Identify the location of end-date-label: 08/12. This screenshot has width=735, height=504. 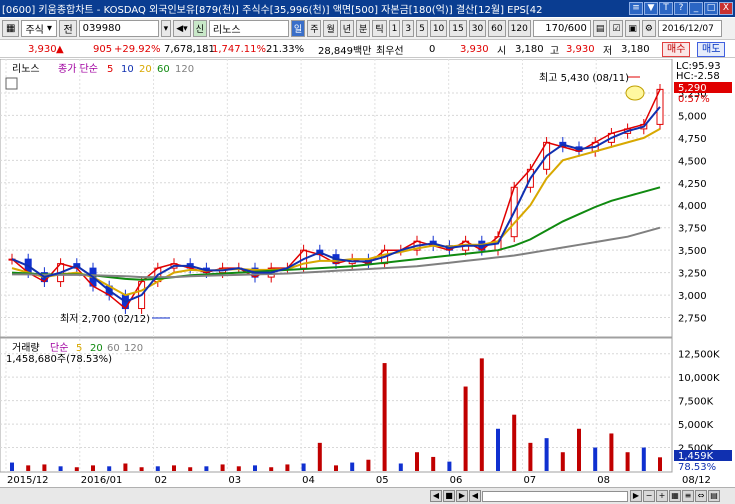
(696, 480).